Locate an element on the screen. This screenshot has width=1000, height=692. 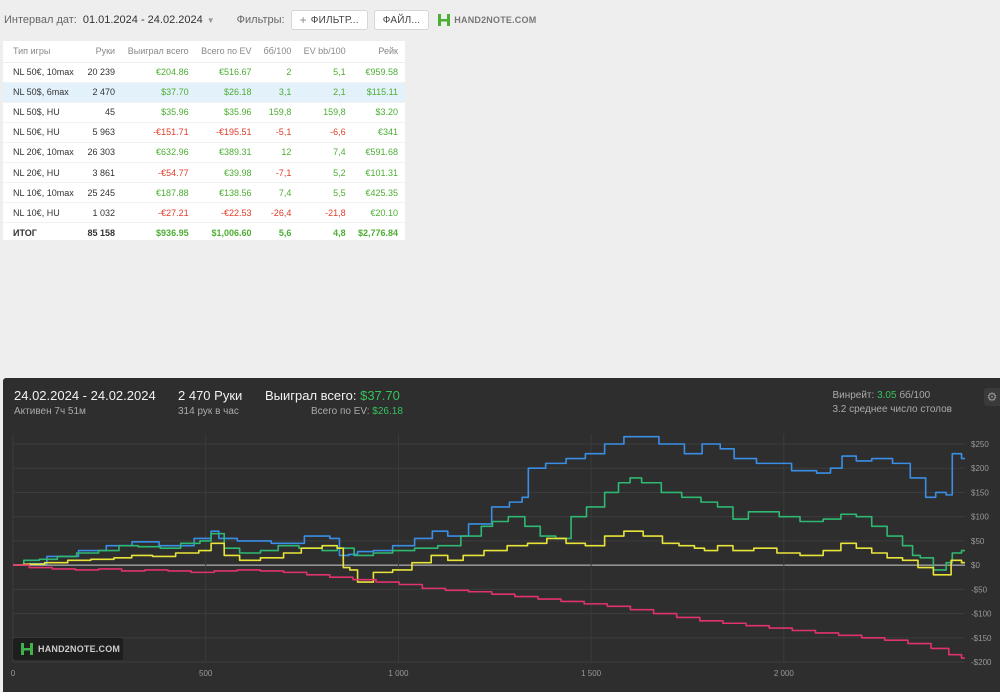
total-cell-hands: 85 158 is located at coordinates (101, 233).